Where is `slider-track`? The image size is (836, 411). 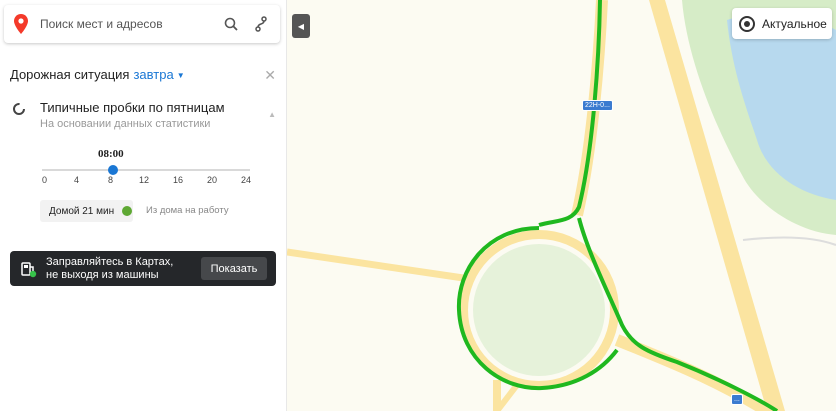 slider-track is located at coordinates (146, 170).